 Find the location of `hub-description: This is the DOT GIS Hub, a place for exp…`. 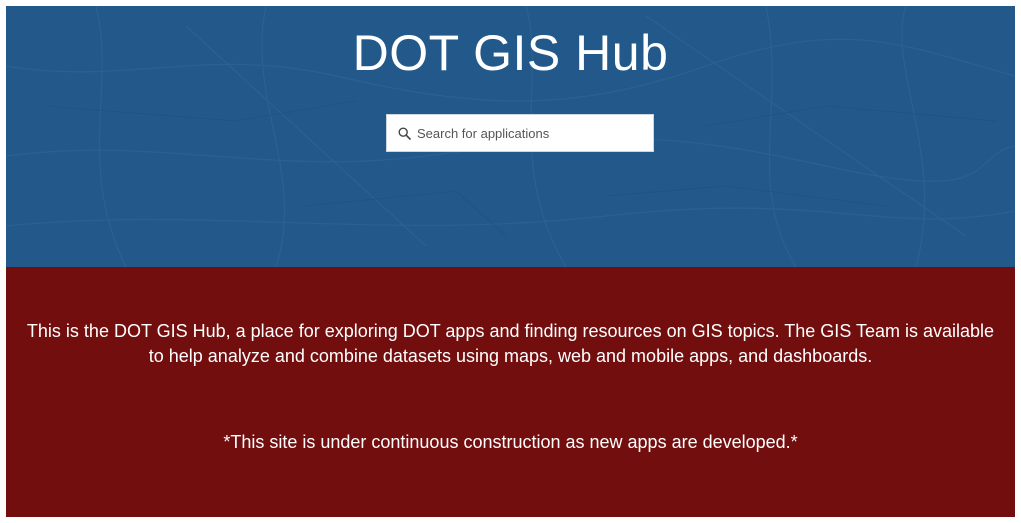

hub-description: This is the DOT GIS Hub, a place for exp… is located at coordinates (510, 343).